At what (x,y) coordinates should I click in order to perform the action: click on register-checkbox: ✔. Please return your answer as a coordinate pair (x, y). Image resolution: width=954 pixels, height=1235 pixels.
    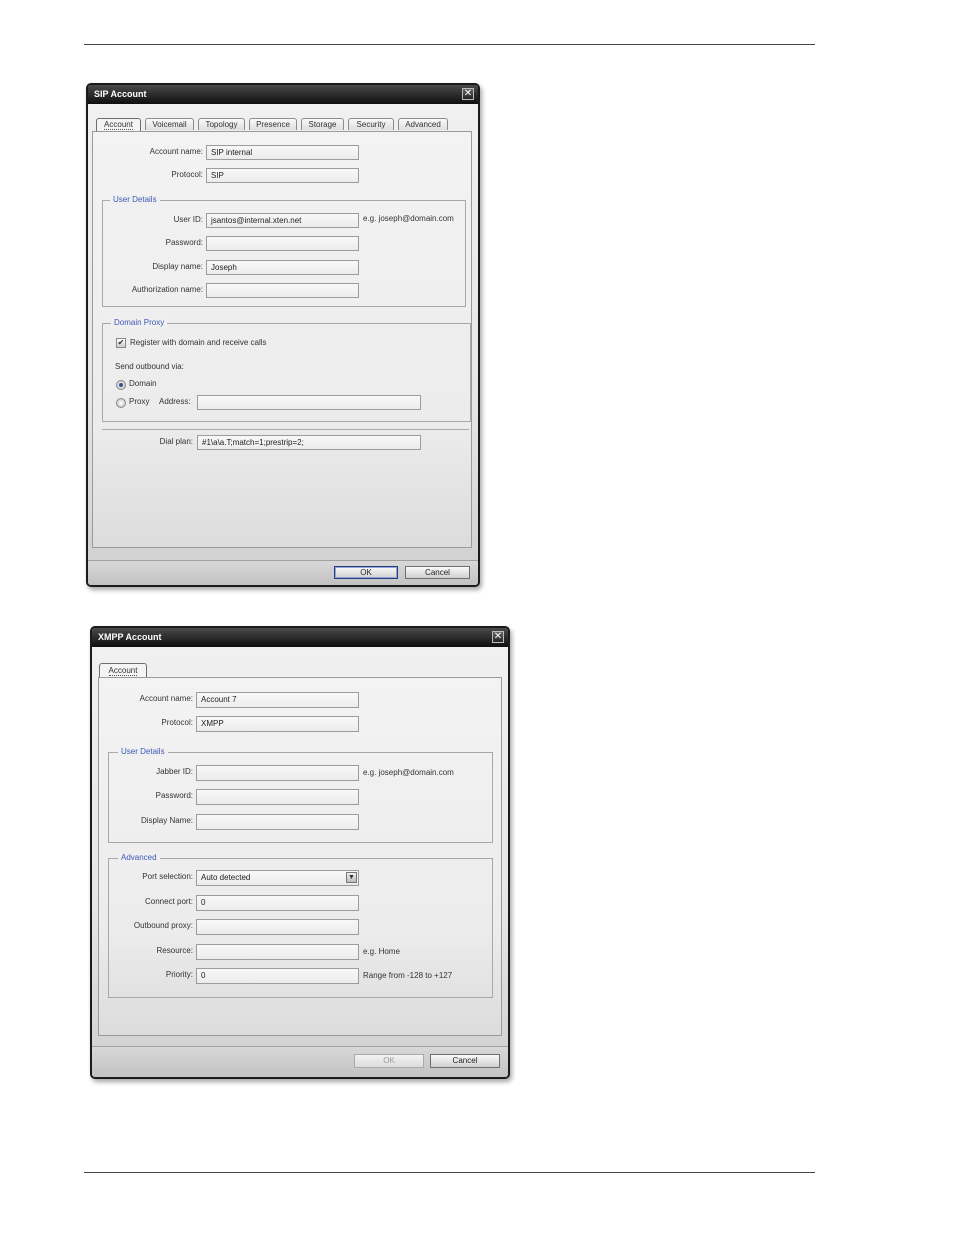
    Looking at the image, I should click on (121, 343).